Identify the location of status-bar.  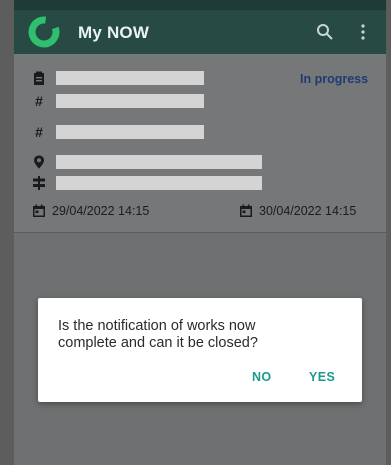
(200, 5).